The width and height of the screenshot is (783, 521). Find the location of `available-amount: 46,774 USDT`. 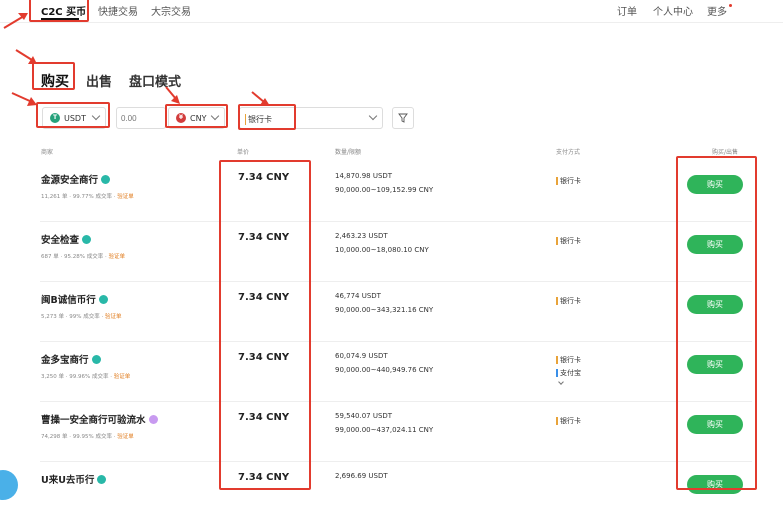

available-amount: 46,774 USDT is located at coordinates (358, 296).